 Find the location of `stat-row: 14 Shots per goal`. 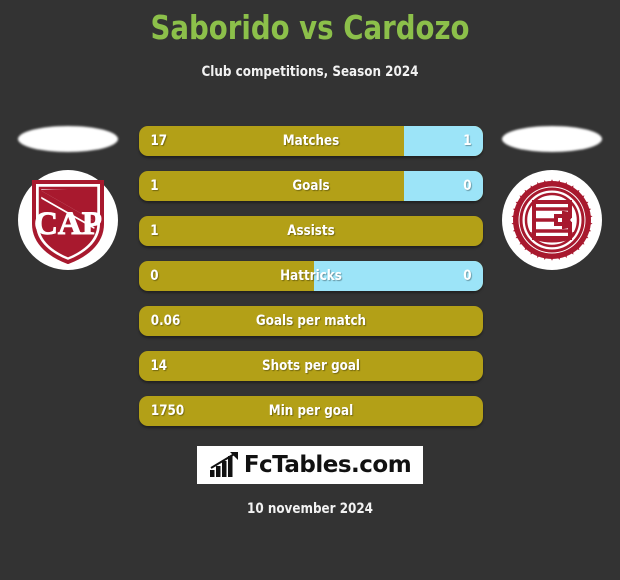

stat-row: 14 Shots per goal is located at coordinates (311, 366).